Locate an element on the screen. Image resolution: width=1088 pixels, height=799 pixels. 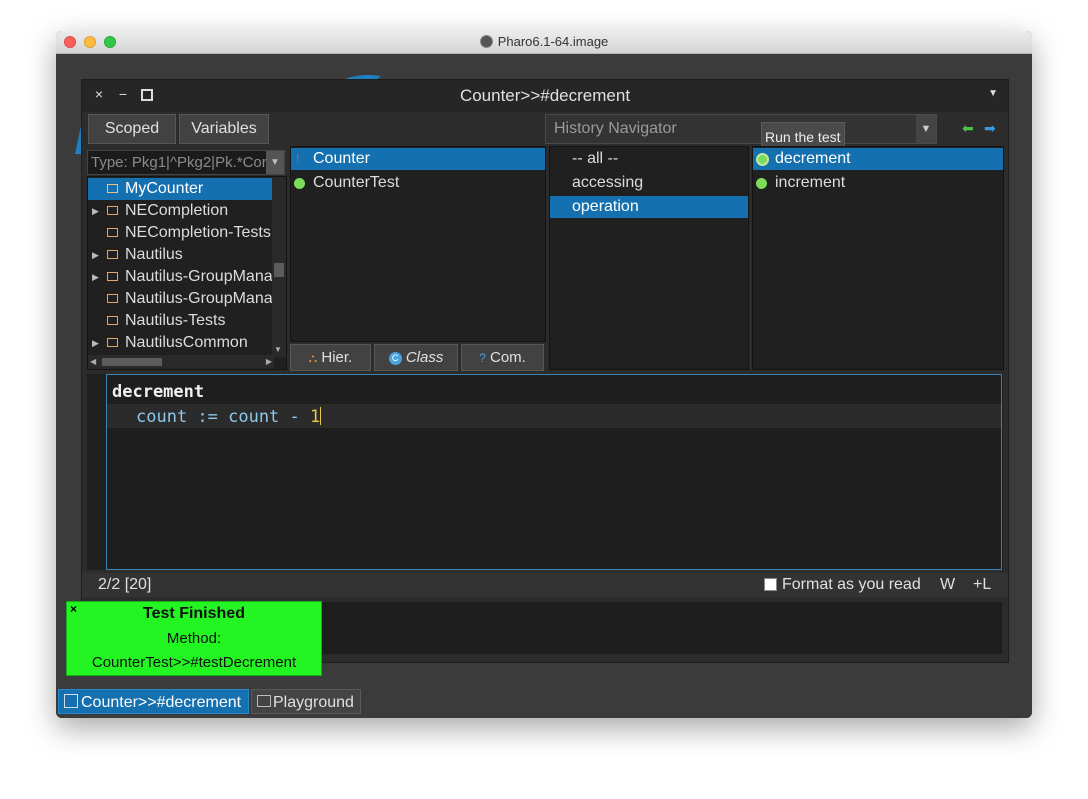
history-forward-arrow-icon: ➡ is located at coordinates (990, 128).